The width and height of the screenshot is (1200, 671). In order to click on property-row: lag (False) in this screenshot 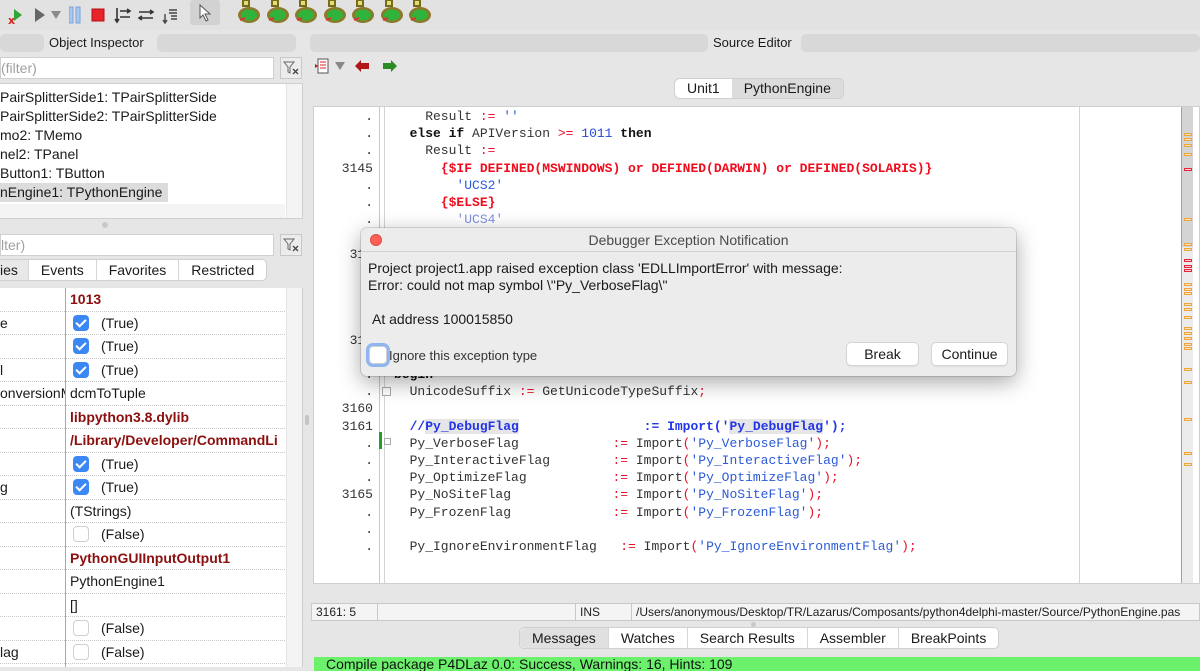, I will do `click(143, 652)`.